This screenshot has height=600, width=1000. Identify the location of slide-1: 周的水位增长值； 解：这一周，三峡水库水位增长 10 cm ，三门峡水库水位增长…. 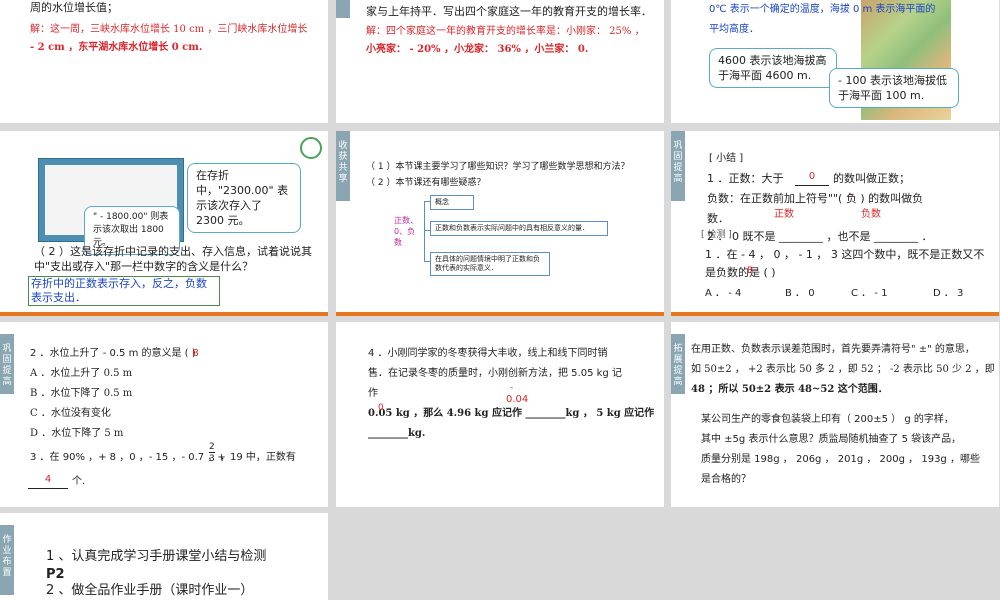
(164, 61).